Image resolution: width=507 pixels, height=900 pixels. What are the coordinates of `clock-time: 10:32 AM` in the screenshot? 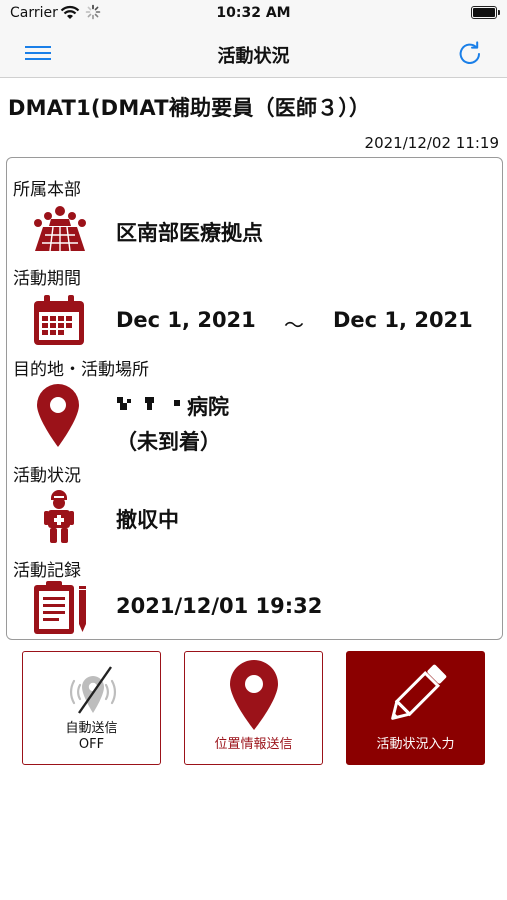 It's located at (253, 13).